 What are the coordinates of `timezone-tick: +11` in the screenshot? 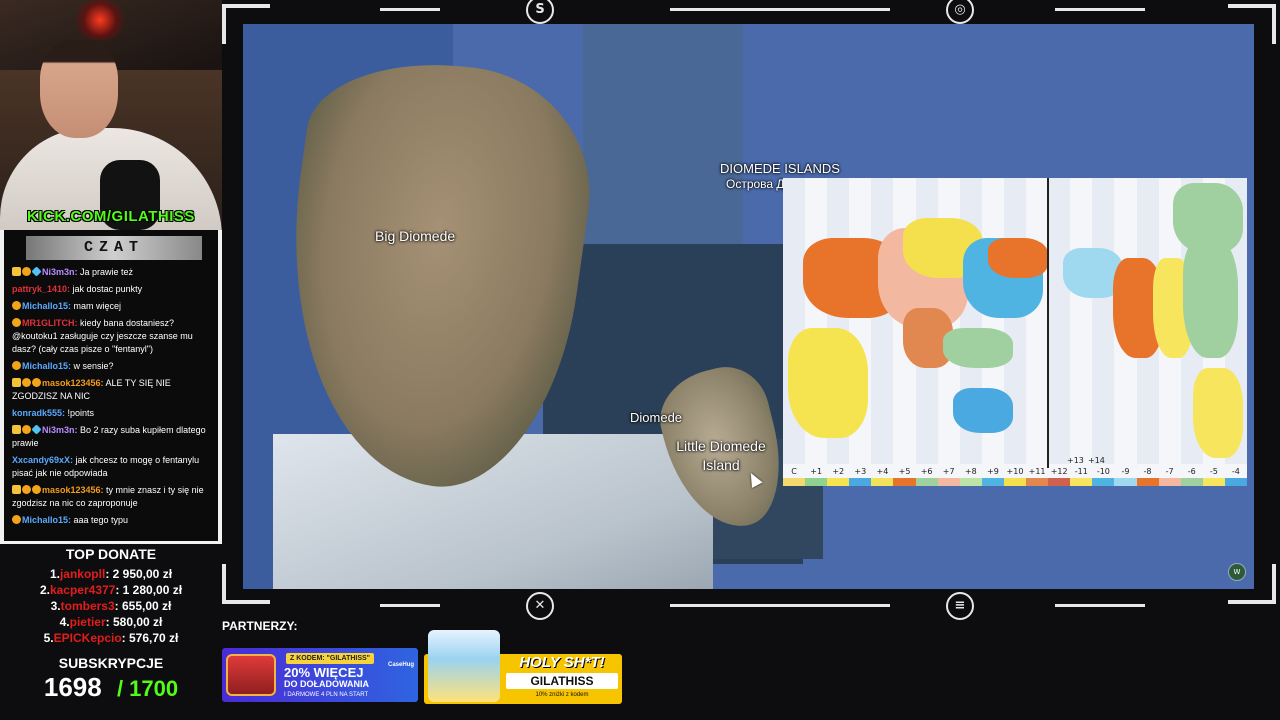 It's located at (1037, 471).